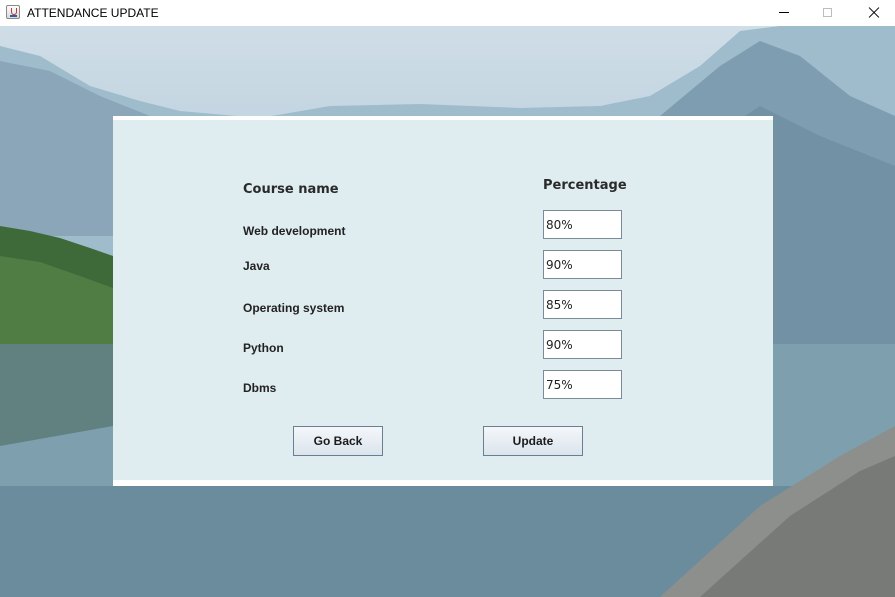 Image resolution: width=895 pixels, height=597 pixels. I want to click on python-percentage-input, so click(582, 344).